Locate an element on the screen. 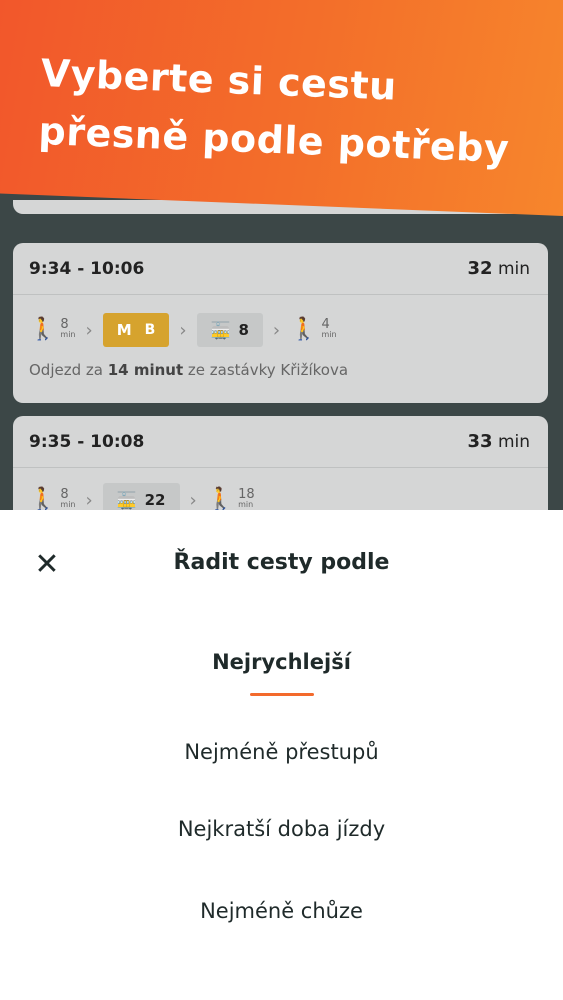  trip-times: 9:35 - 10:08 is located at coordinates (87, 441).